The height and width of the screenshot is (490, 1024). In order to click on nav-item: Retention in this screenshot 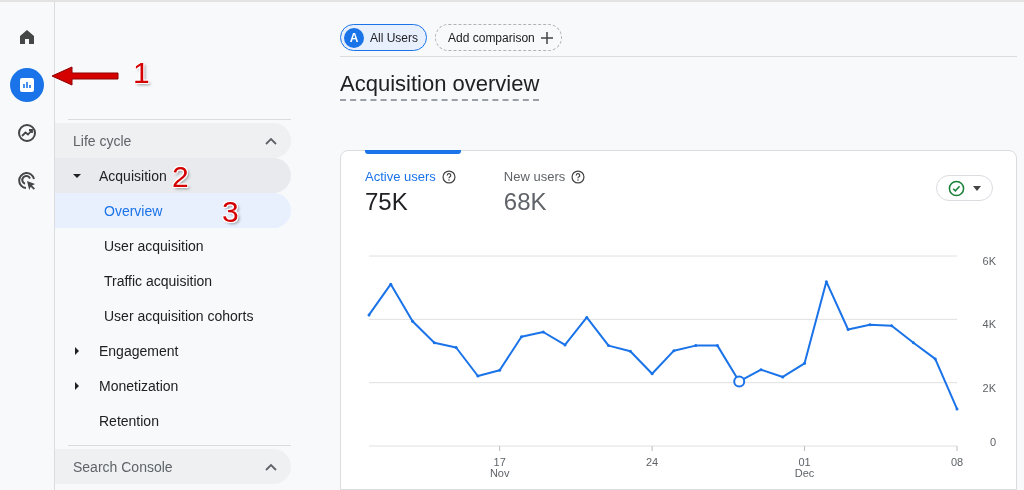, I will do `click(173, 420)`.